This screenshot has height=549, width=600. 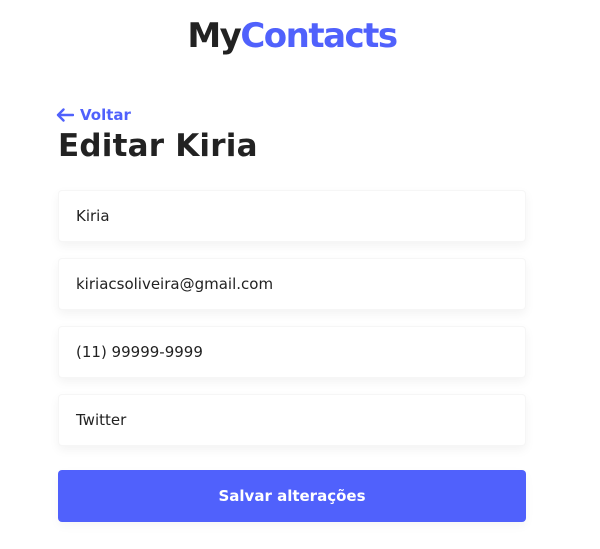 I want to click on email-input, so click(x=292, y=284).